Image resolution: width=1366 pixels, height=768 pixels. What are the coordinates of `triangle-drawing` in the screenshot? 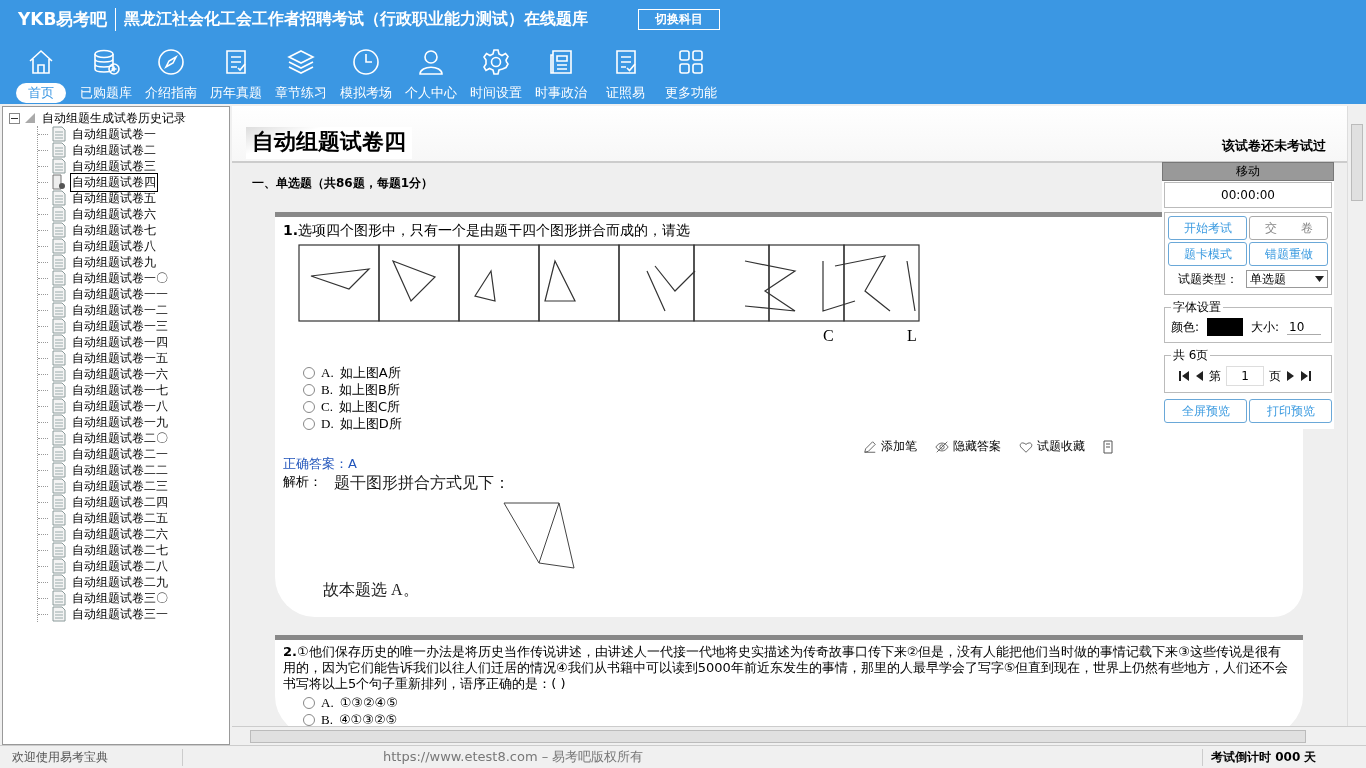 It's located at (539, 535).